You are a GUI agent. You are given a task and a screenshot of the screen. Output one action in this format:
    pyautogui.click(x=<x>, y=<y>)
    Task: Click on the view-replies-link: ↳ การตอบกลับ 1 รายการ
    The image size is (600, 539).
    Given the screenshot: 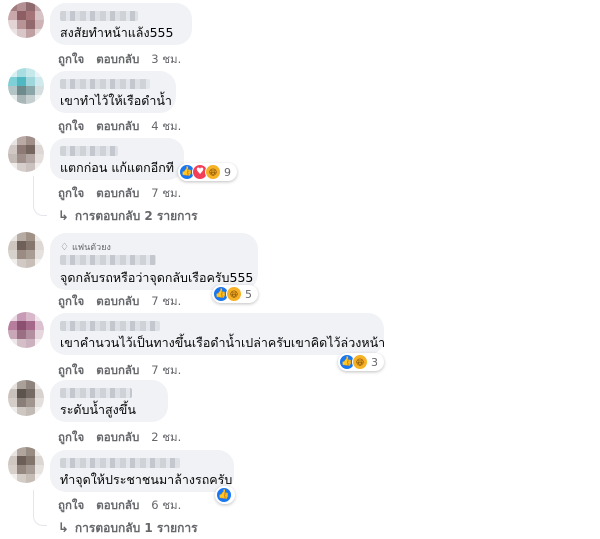 What is the action you would take?
    pyautogui.click(x=128, y=528)
    